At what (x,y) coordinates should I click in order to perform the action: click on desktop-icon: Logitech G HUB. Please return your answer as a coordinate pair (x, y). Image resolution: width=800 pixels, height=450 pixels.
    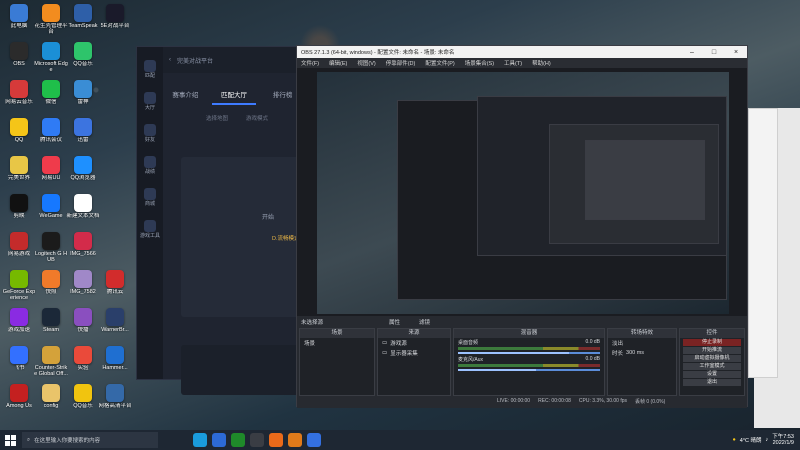
    Looking at the image, I should click on (51, 247).